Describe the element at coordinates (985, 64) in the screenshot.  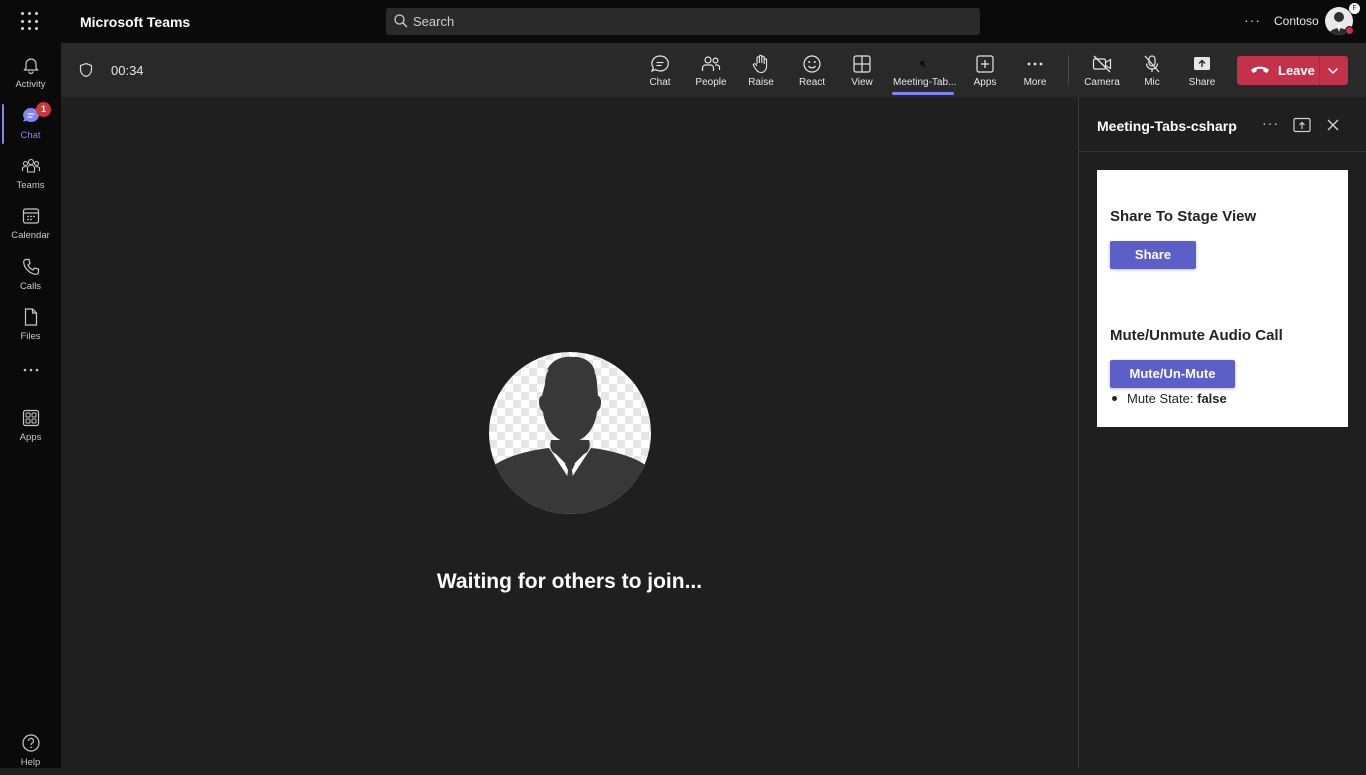
I see `plus-icon` at that location.